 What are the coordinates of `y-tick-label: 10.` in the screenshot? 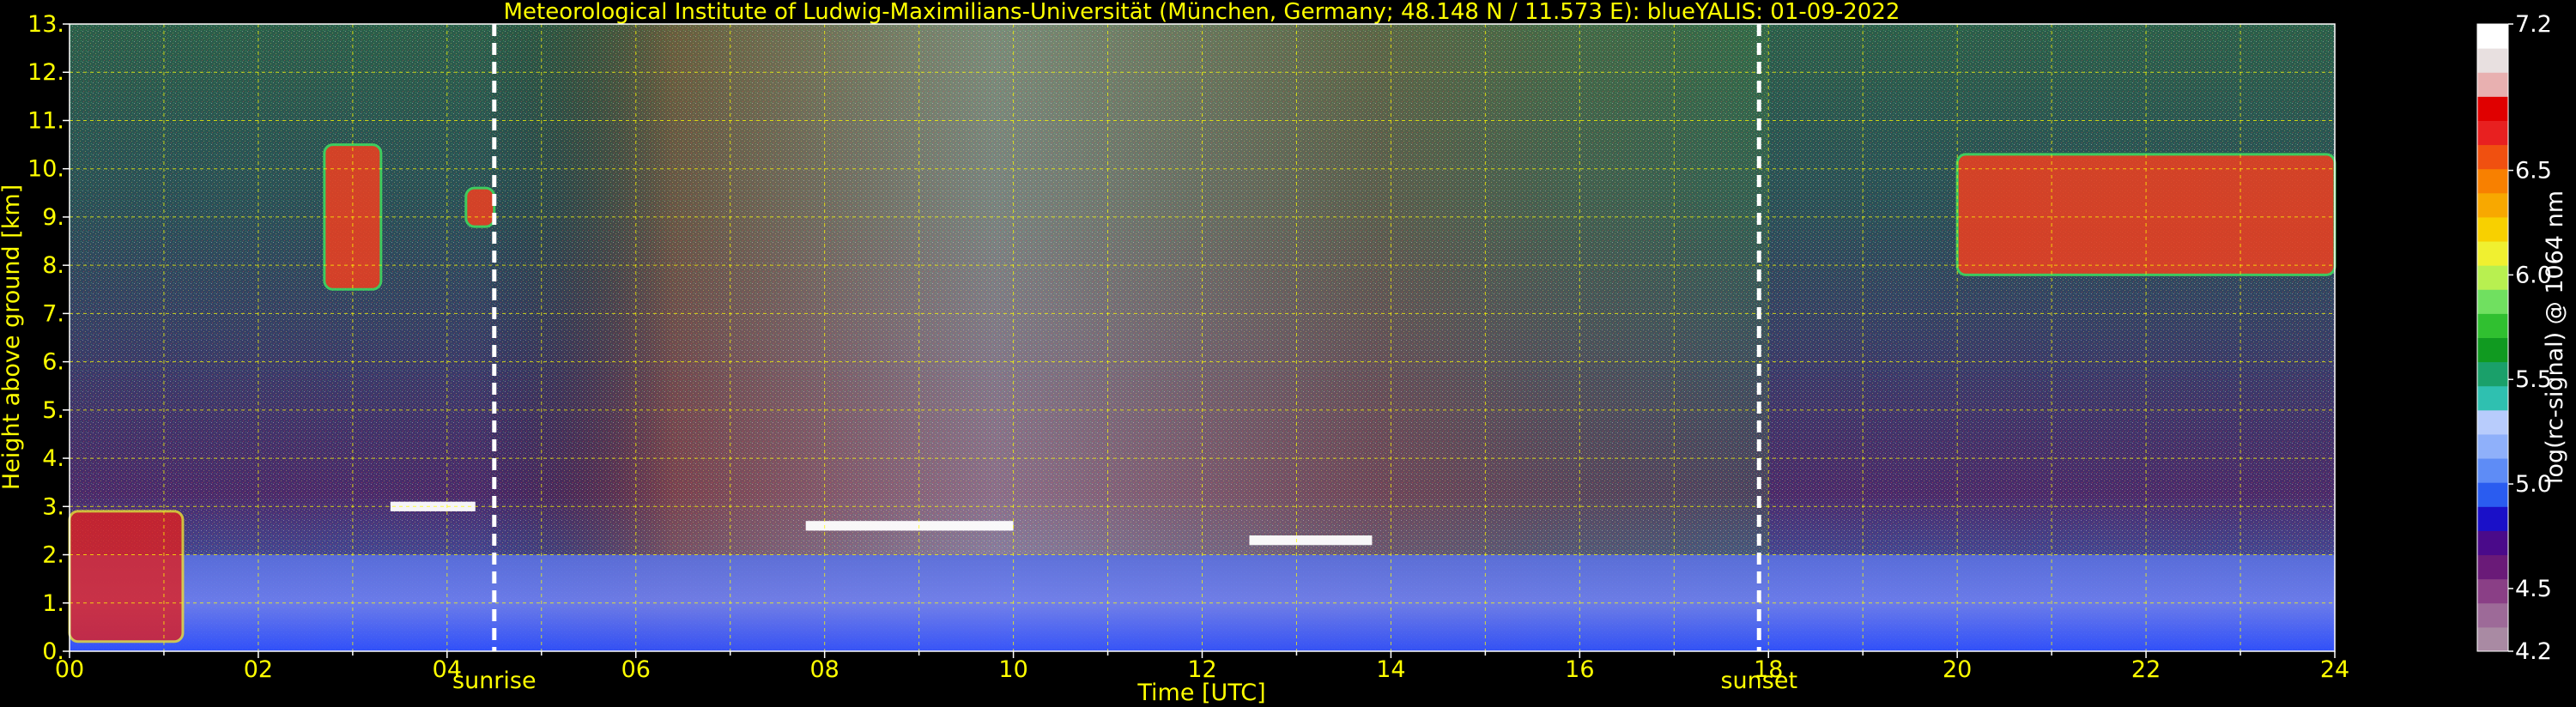 It's located at (45, 170).